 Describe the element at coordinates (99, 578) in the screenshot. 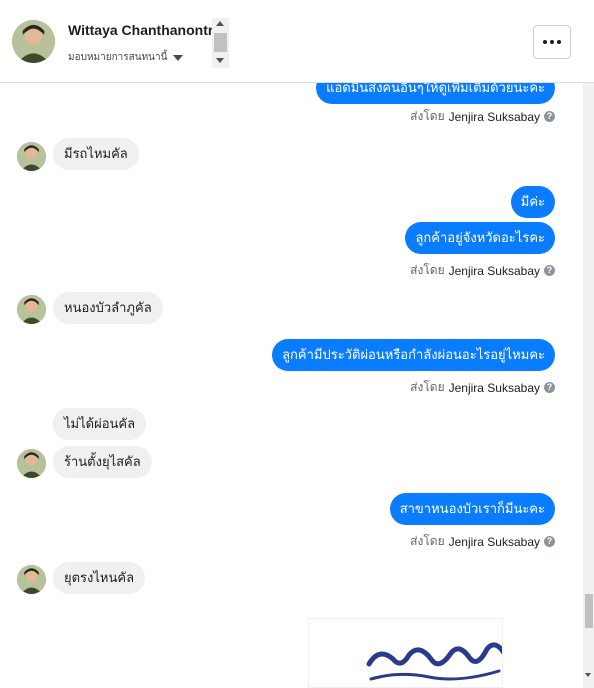

I see `message-bubble-incoming: ยุตรงไหนคัล` at that location.